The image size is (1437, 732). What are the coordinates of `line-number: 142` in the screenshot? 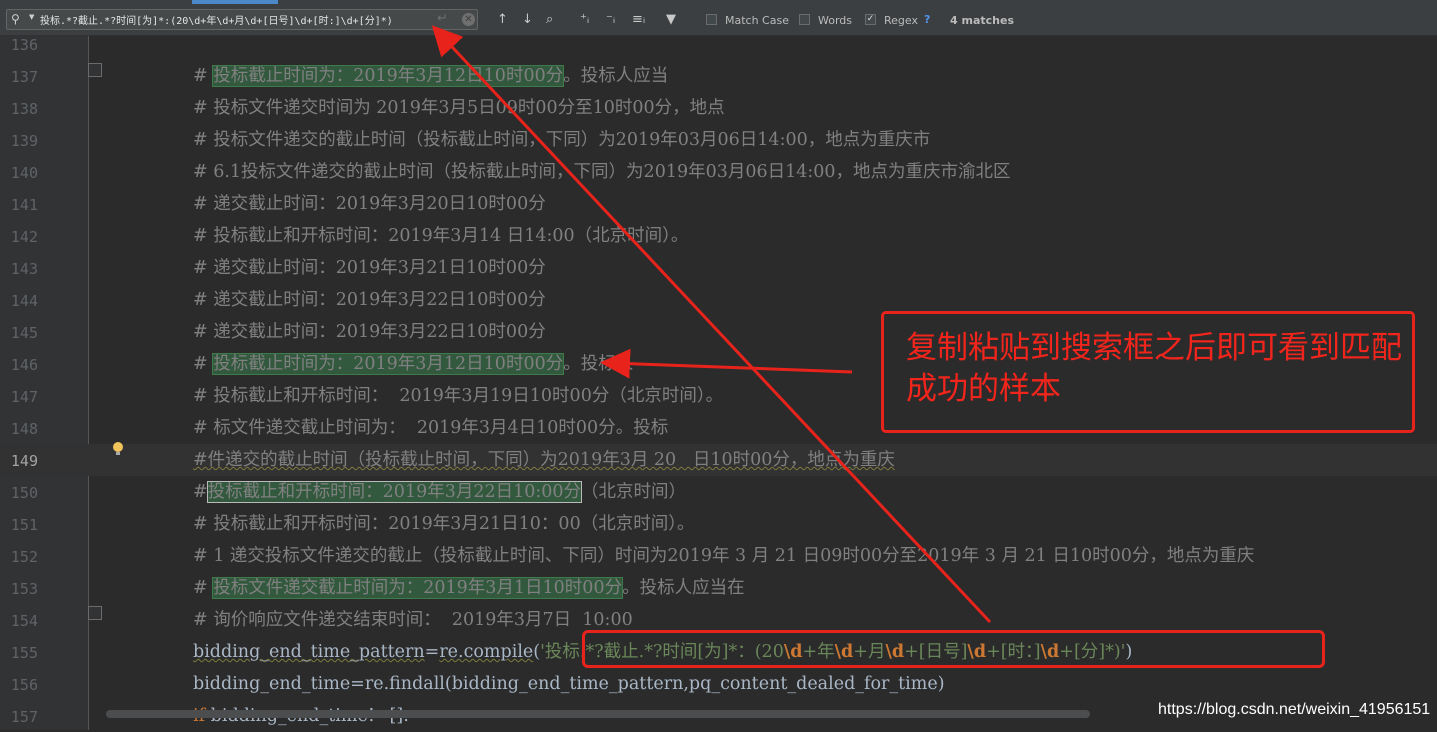 It's located at (24, 237).